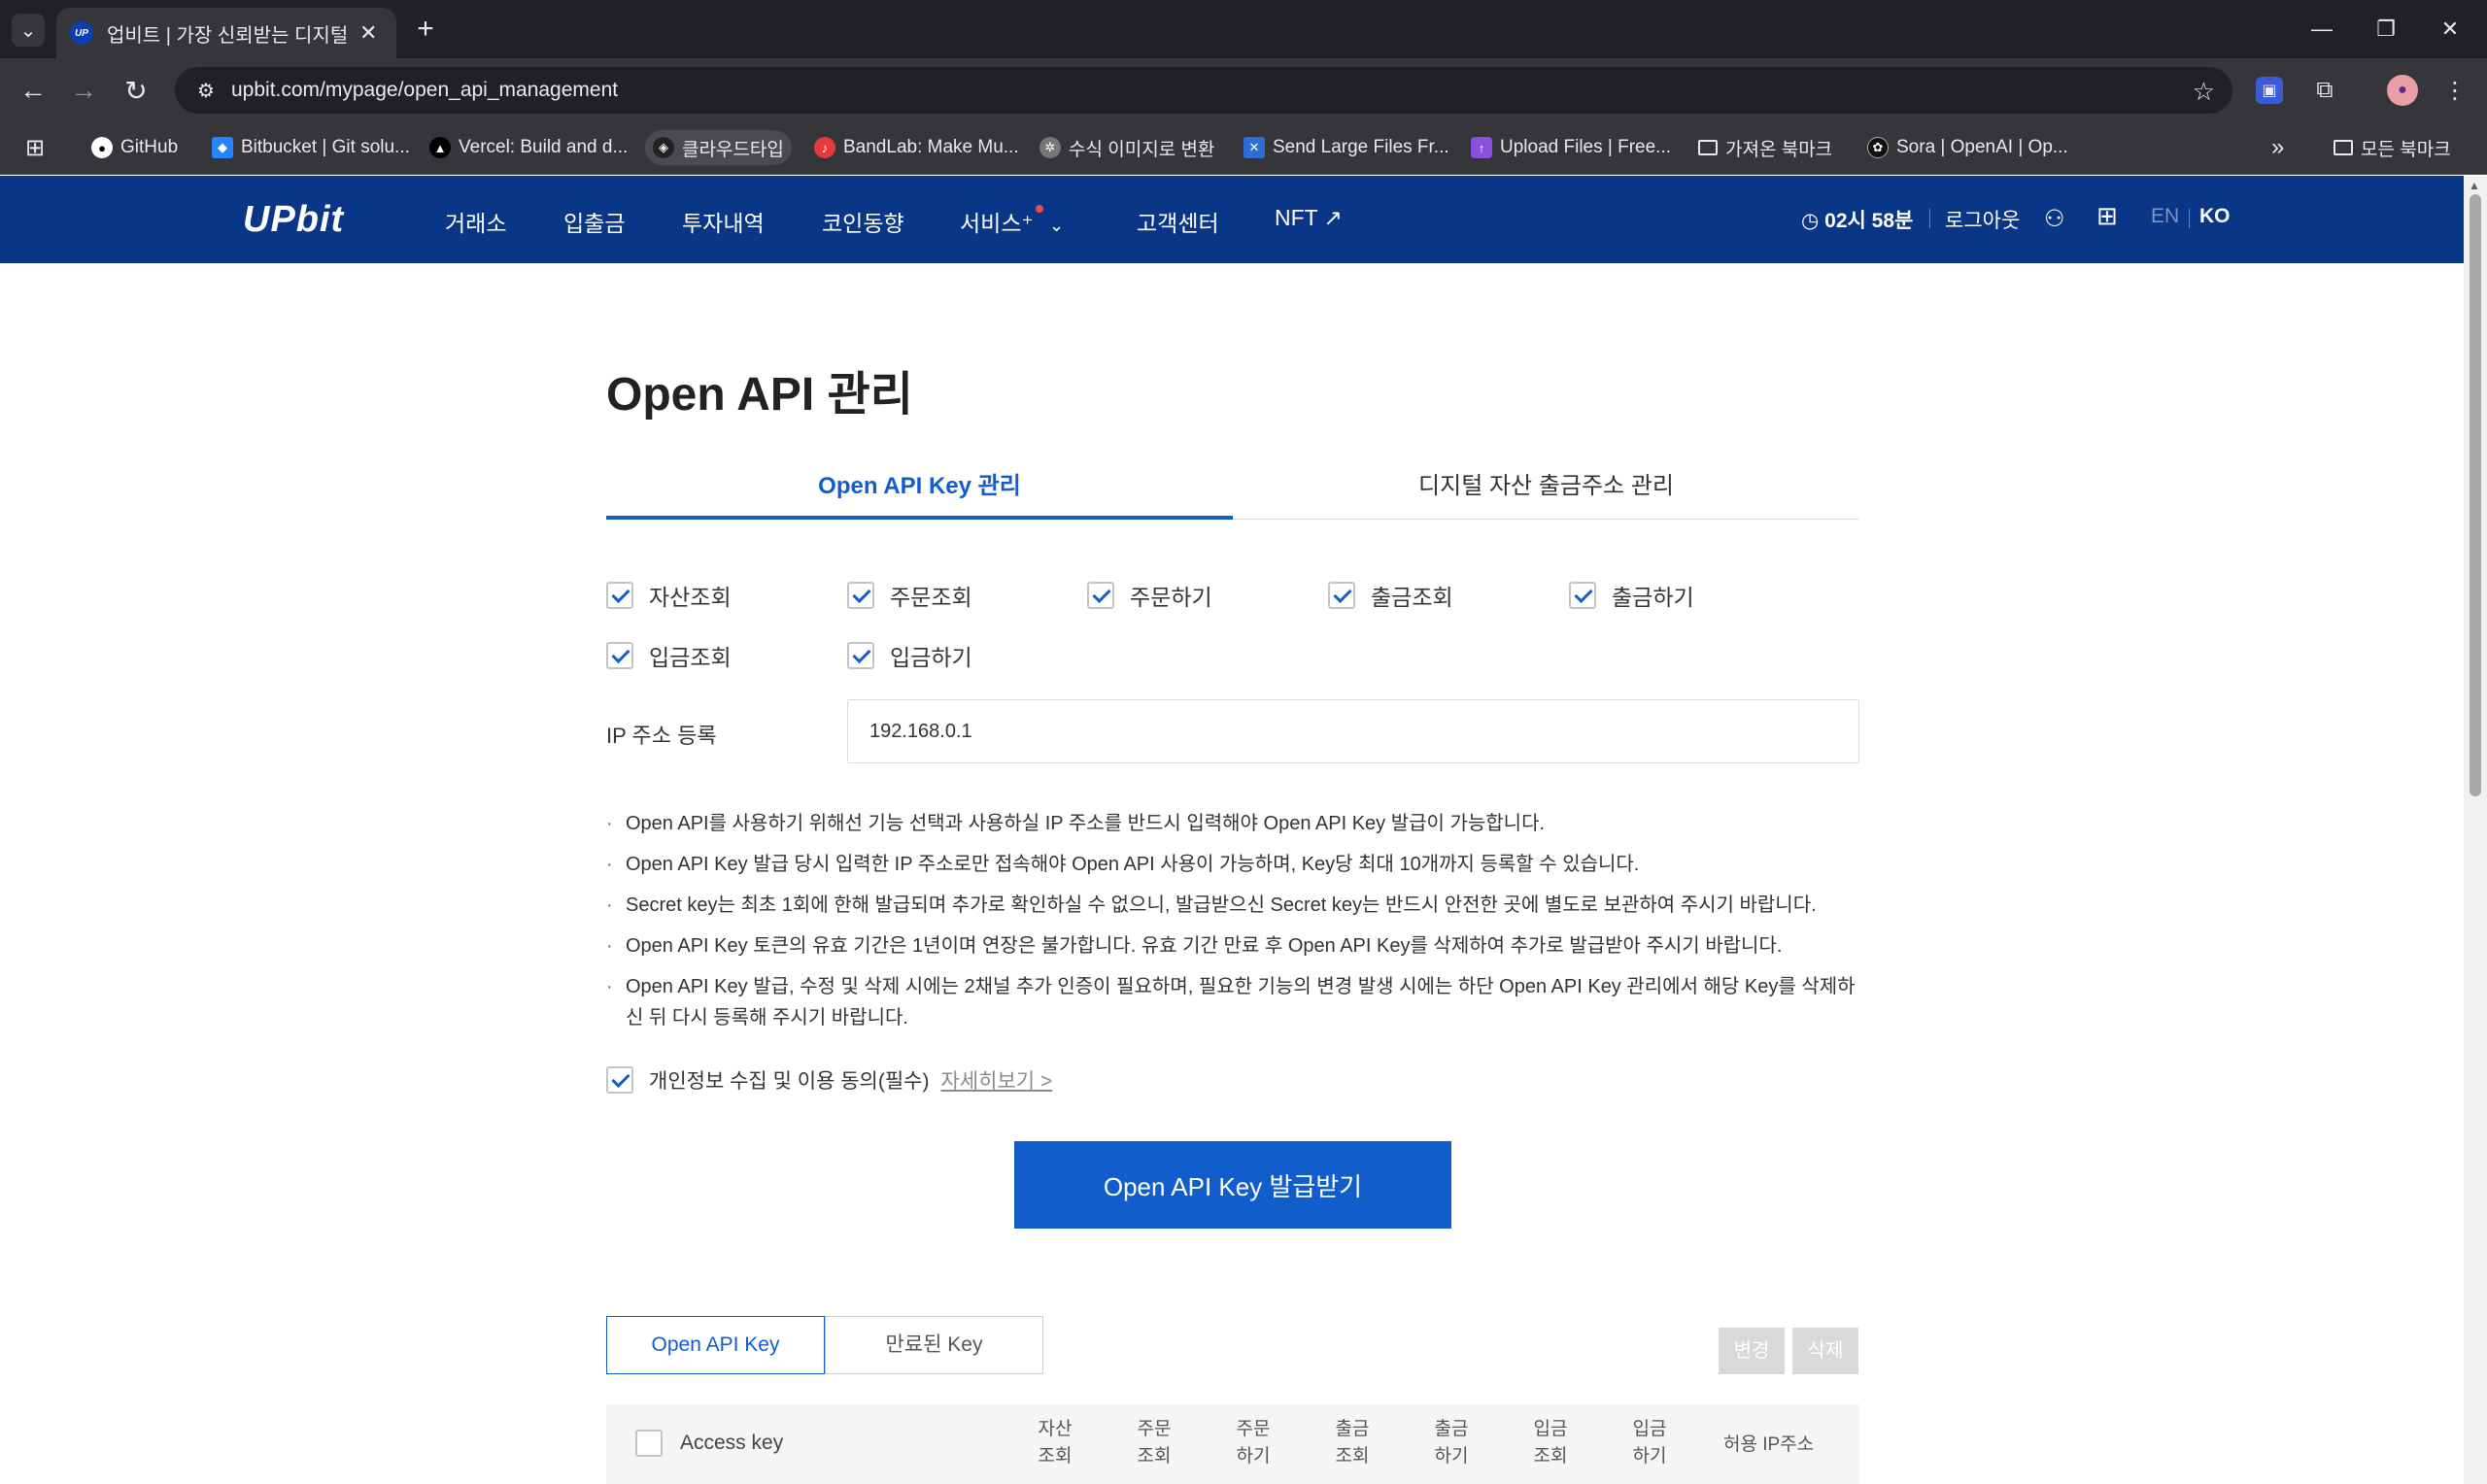  Describe the element at coordinates (1050, 147) in the screenshot. I see `gear-icon: ✲` at that location.